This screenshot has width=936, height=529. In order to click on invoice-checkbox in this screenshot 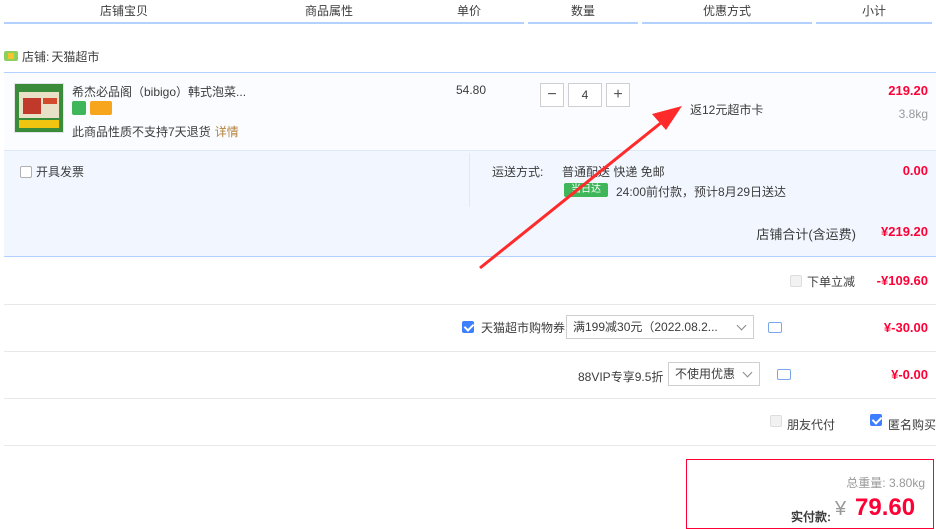, I will do `click(26, 172)`.